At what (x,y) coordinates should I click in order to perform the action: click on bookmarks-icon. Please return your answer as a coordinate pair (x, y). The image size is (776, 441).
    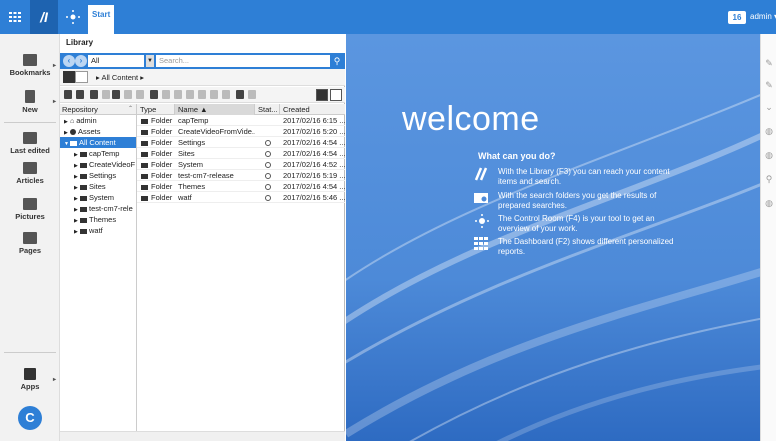
    Looking at the image, I should click on (30, 60).